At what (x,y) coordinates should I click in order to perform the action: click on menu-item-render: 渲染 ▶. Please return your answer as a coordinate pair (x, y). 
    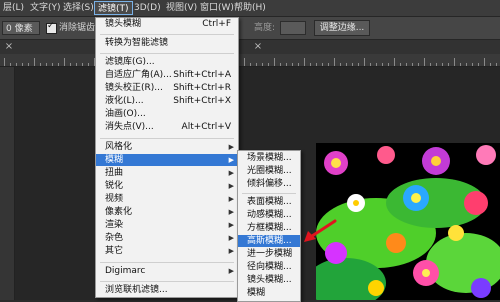
    Looking at the image, I should click on (167, 225).